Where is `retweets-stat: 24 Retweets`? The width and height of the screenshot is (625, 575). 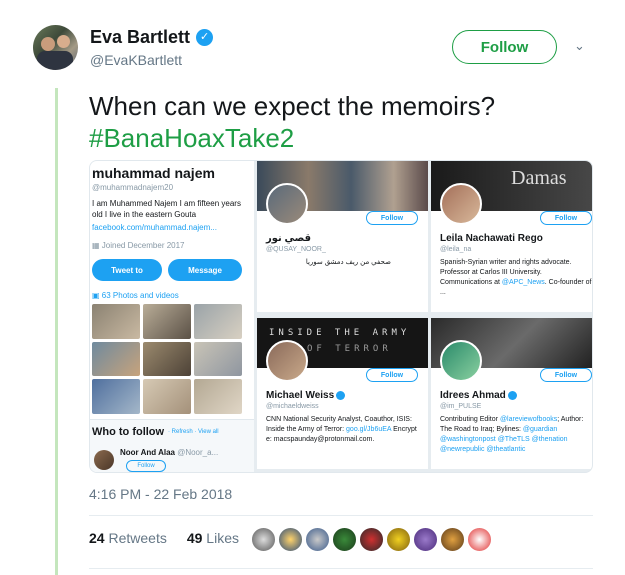 retweets-stat: 24 Retweets is located at coordinates (128, 538).